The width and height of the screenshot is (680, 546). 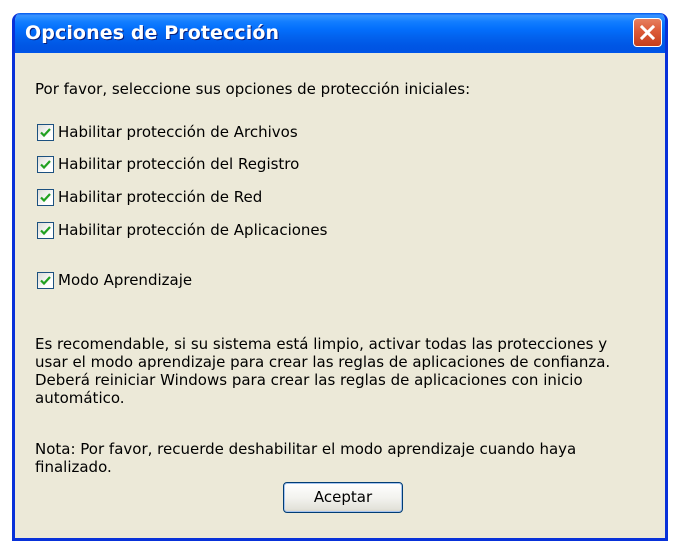 I want to click on note-line: finalizado., so click(x=73, y=467).